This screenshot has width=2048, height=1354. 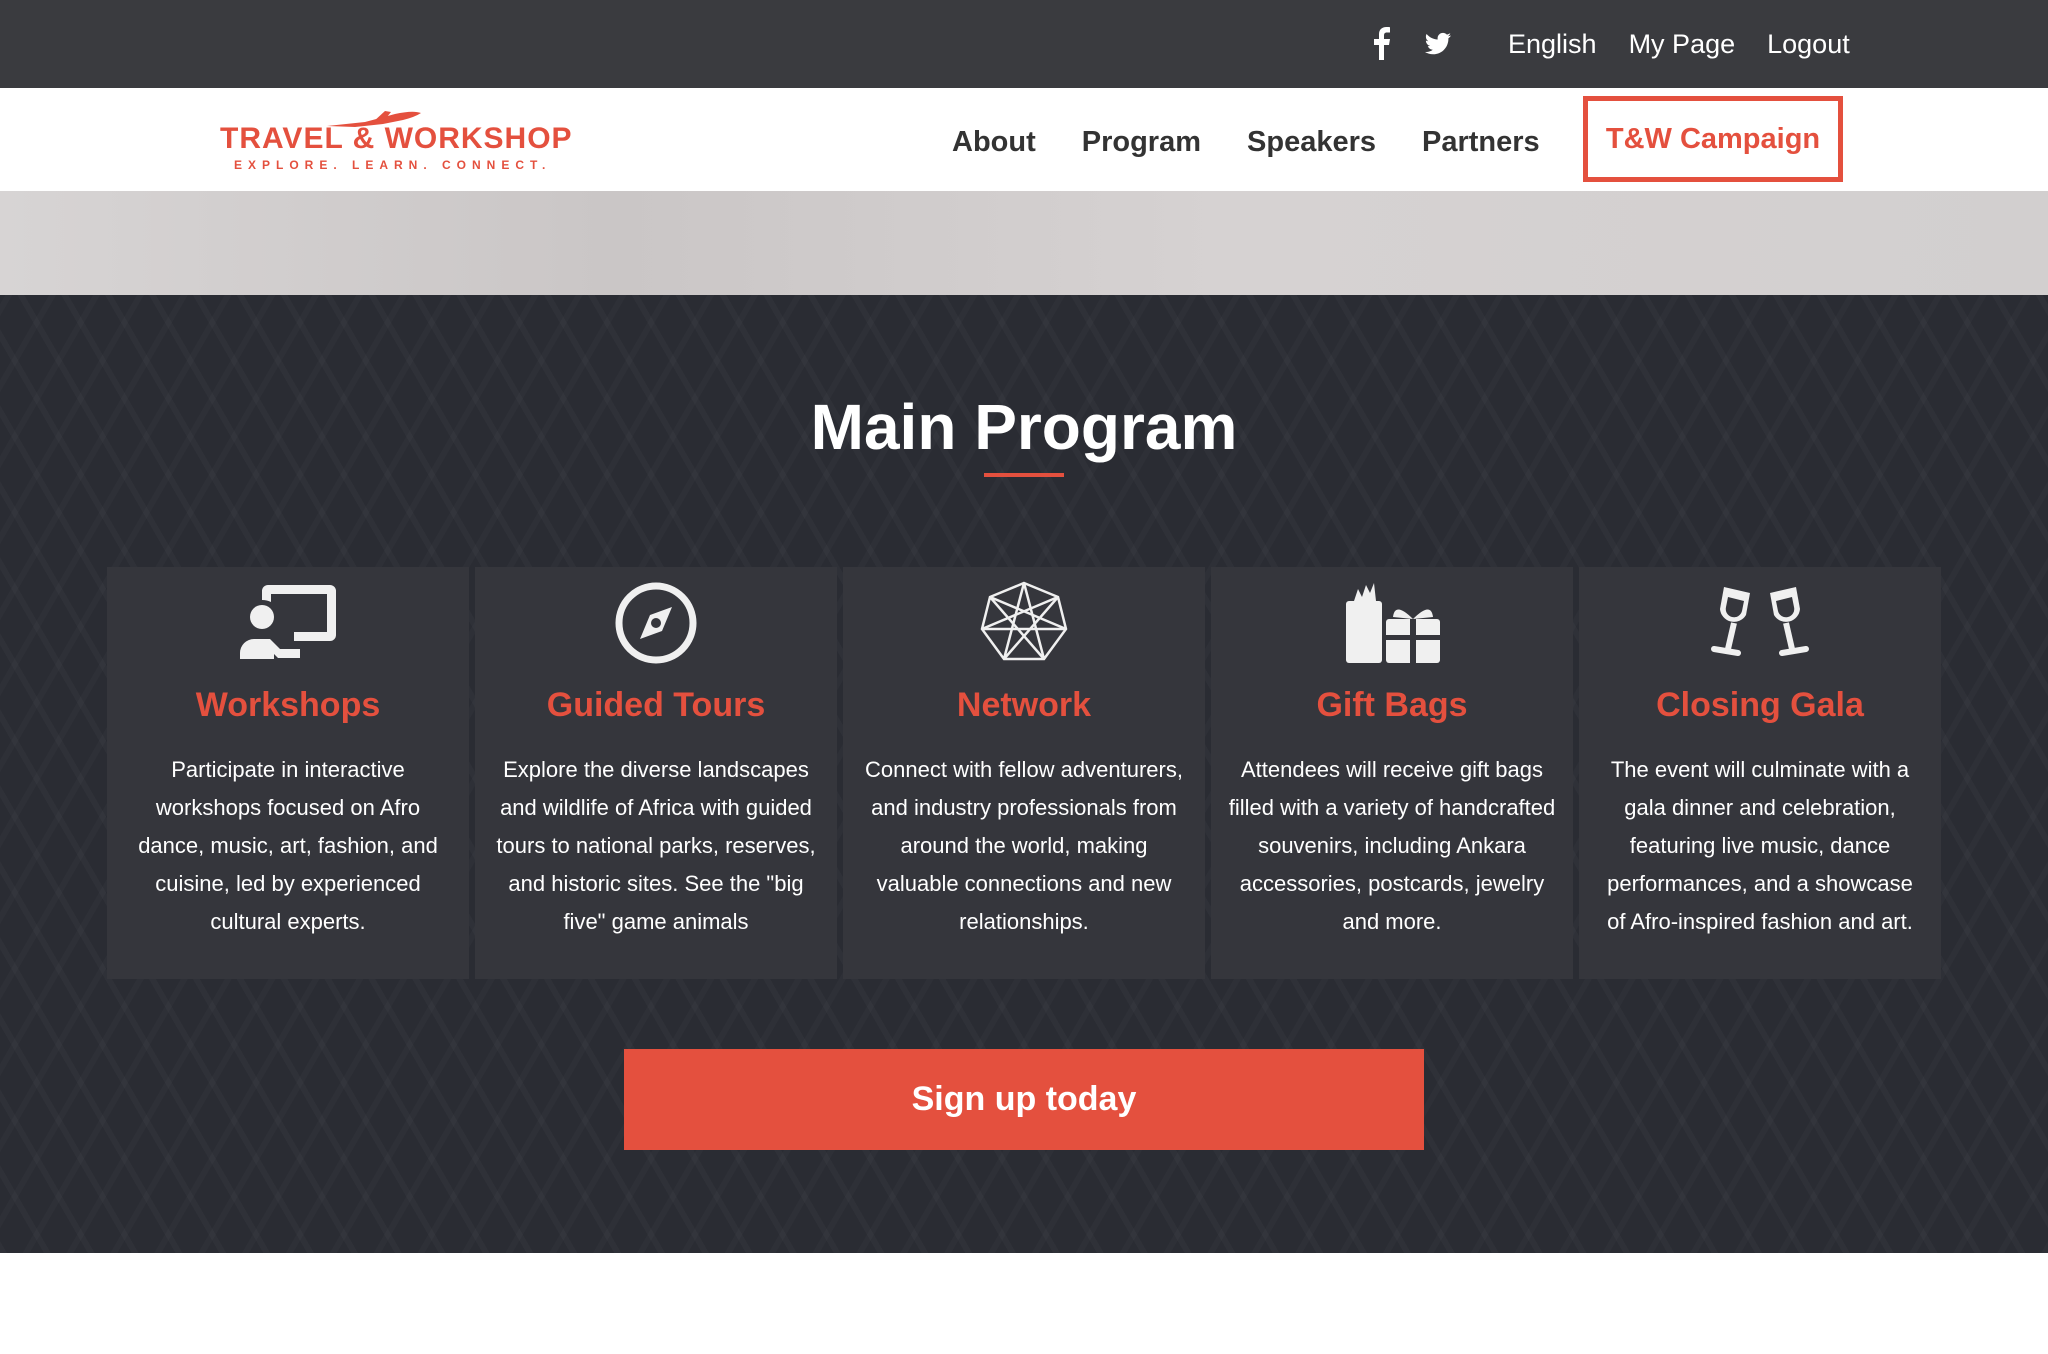 I want to click on card-title: Workshops, so click(x=288, y=705).